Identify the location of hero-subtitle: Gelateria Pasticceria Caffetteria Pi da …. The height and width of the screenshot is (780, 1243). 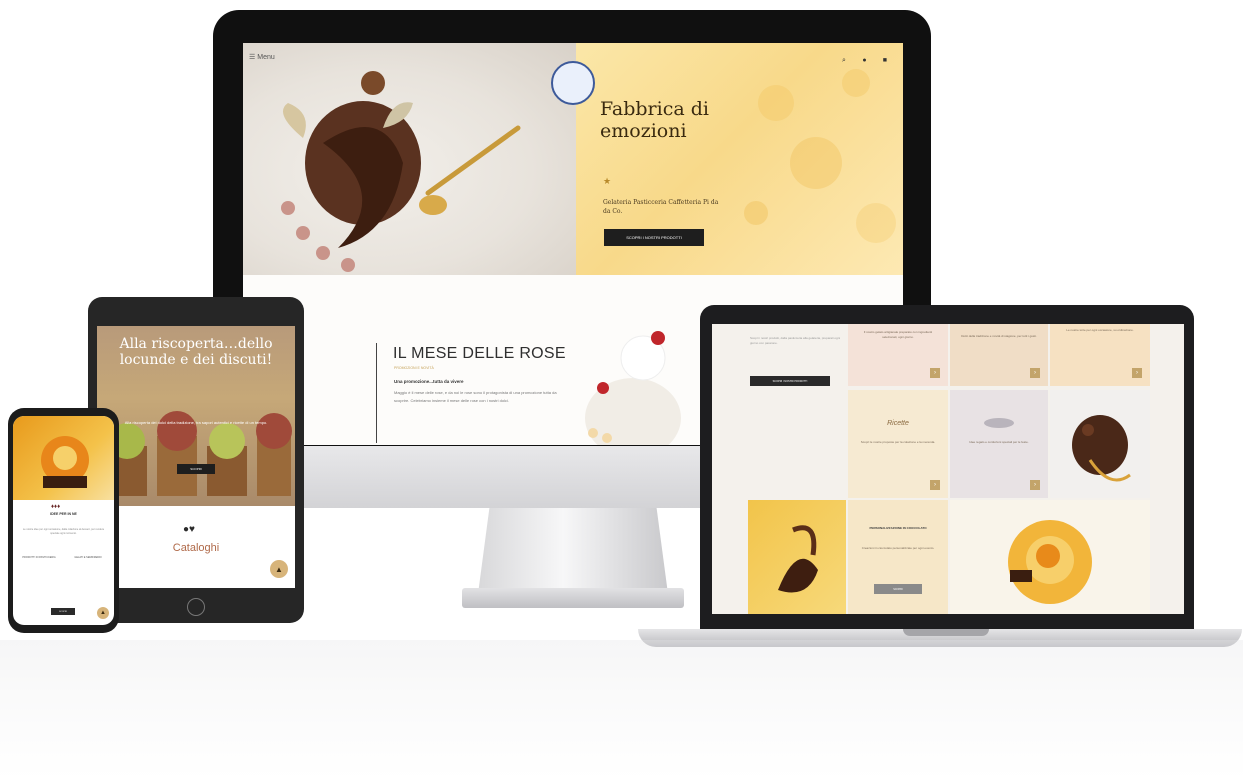
(661, 207).